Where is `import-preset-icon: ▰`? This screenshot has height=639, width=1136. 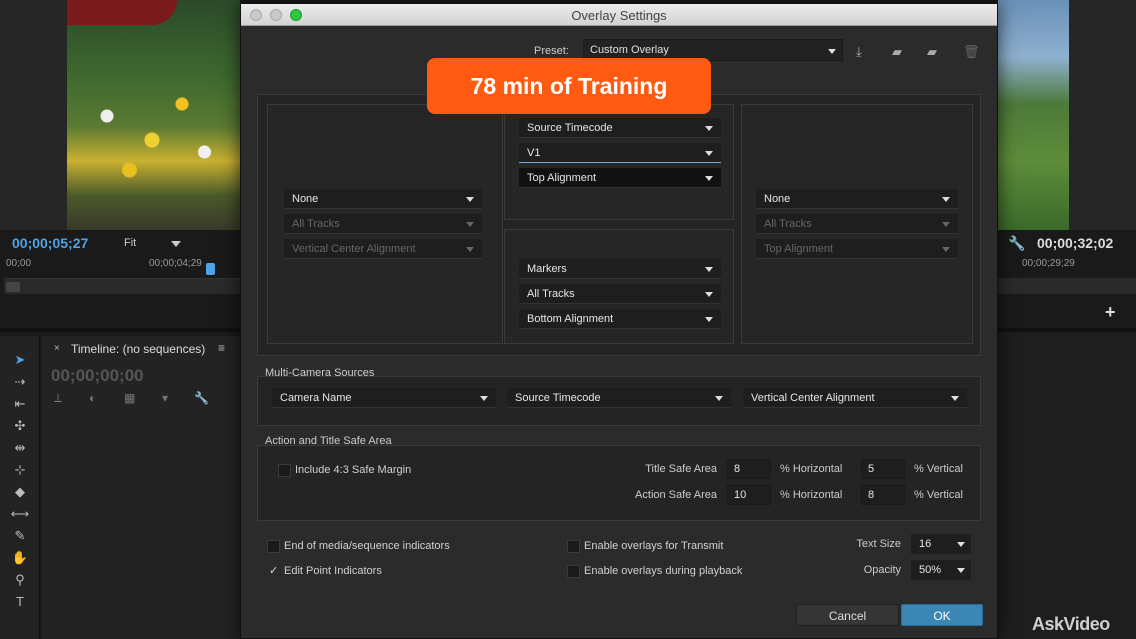
import-preset-icon: ▰ is located at coordinates (897, 52).